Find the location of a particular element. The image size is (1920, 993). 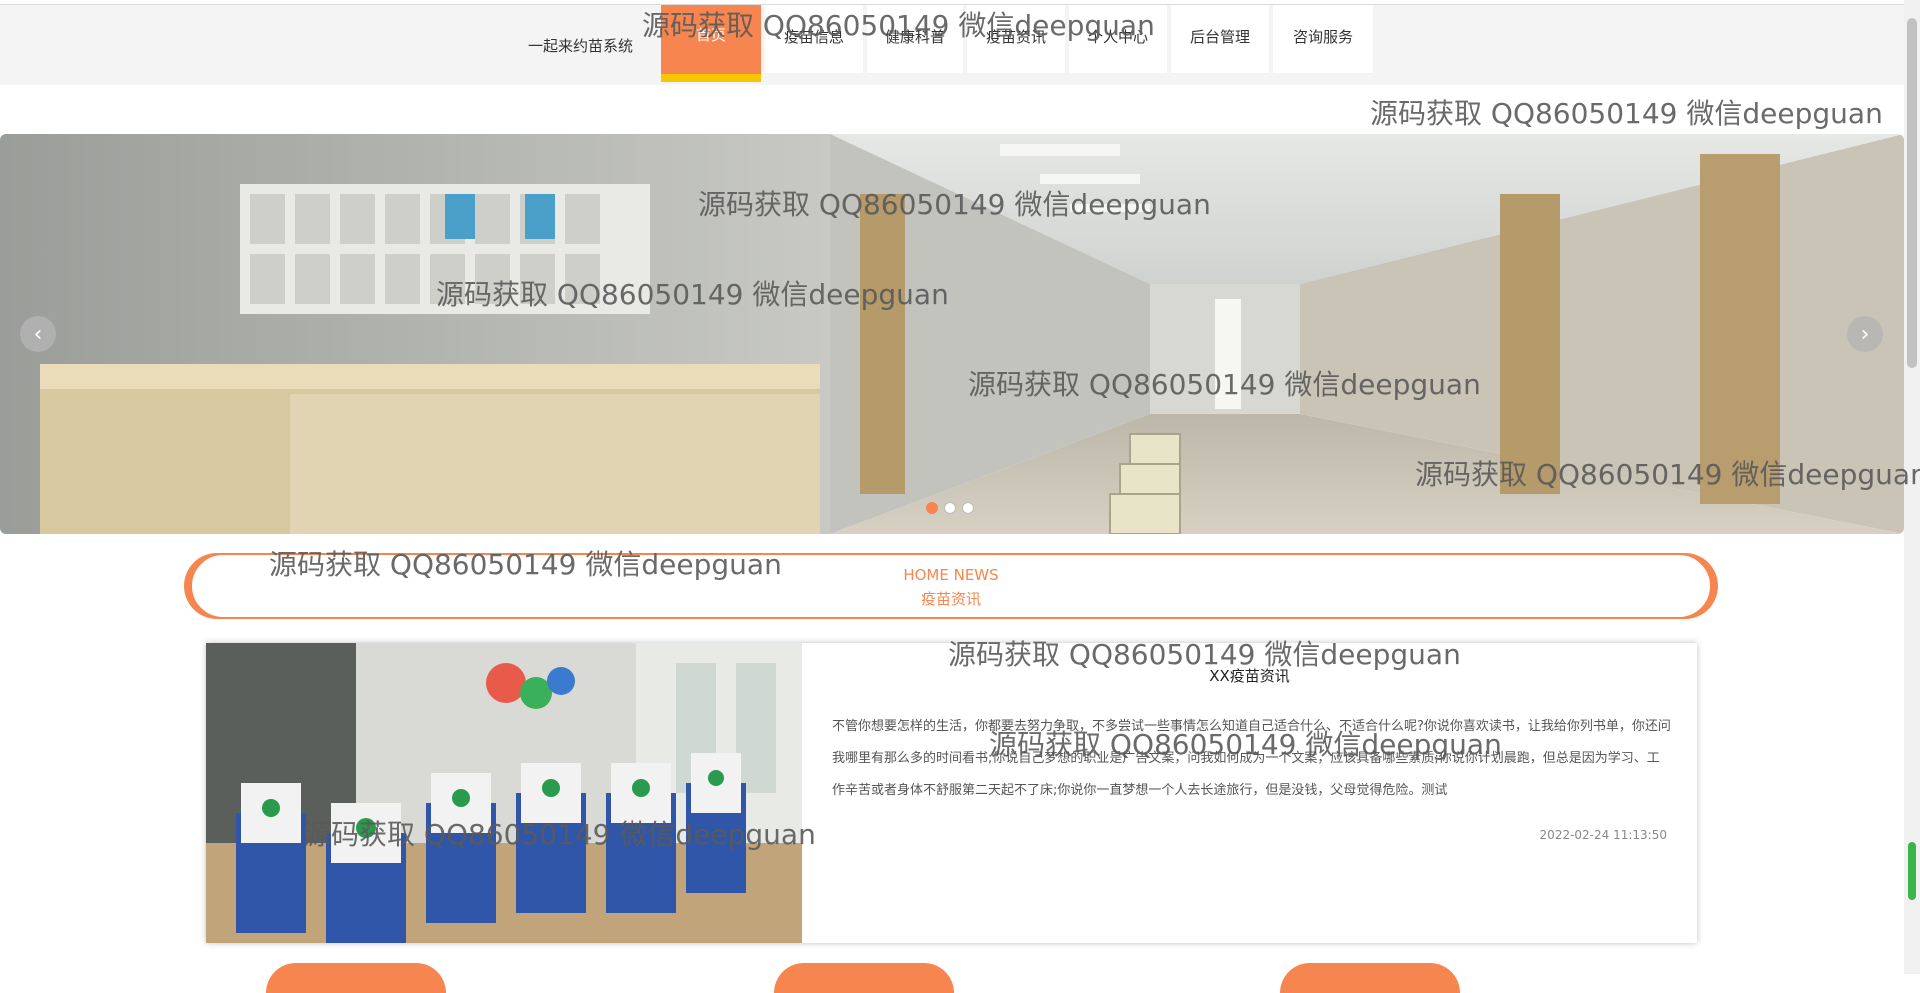

carousel-indicators is located at coordinates (950, 508).